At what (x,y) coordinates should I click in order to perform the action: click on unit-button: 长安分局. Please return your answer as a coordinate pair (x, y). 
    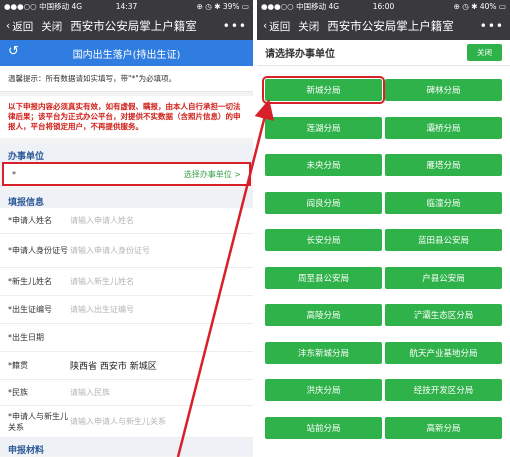
    Looking at the image, I should click on (323, 240).